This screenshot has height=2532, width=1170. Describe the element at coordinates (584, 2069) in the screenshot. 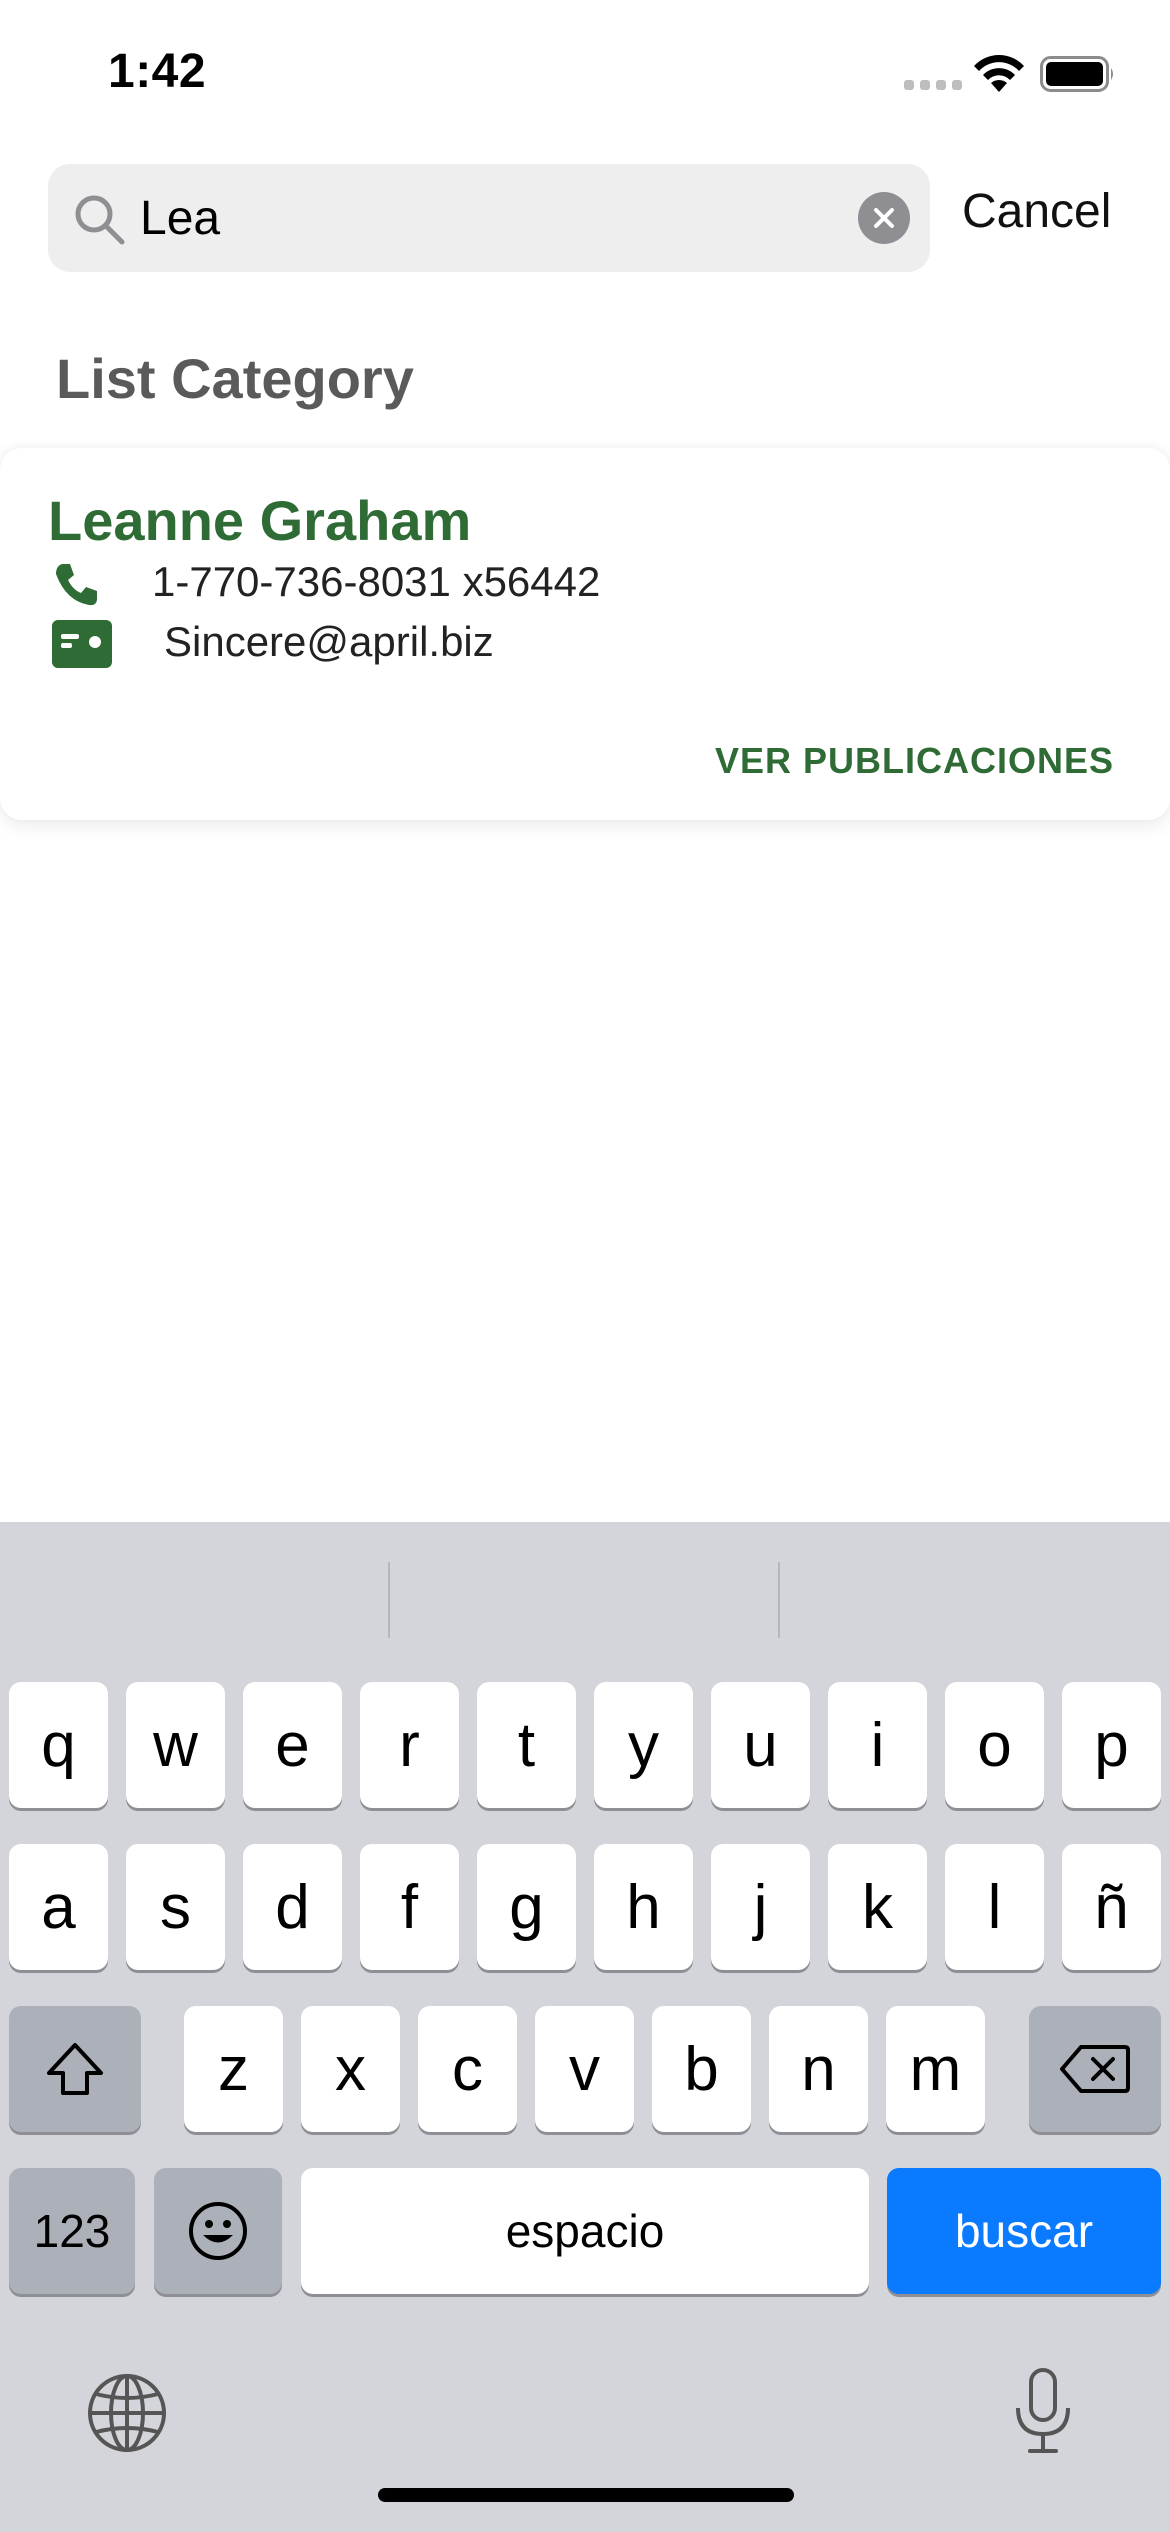

I see `key-v: v` at that location.